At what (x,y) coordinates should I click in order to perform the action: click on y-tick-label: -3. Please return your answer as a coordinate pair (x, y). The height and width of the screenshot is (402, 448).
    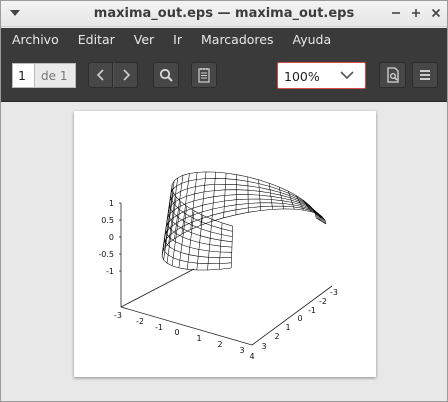
    Looking at the image, I should click on (334, 292).